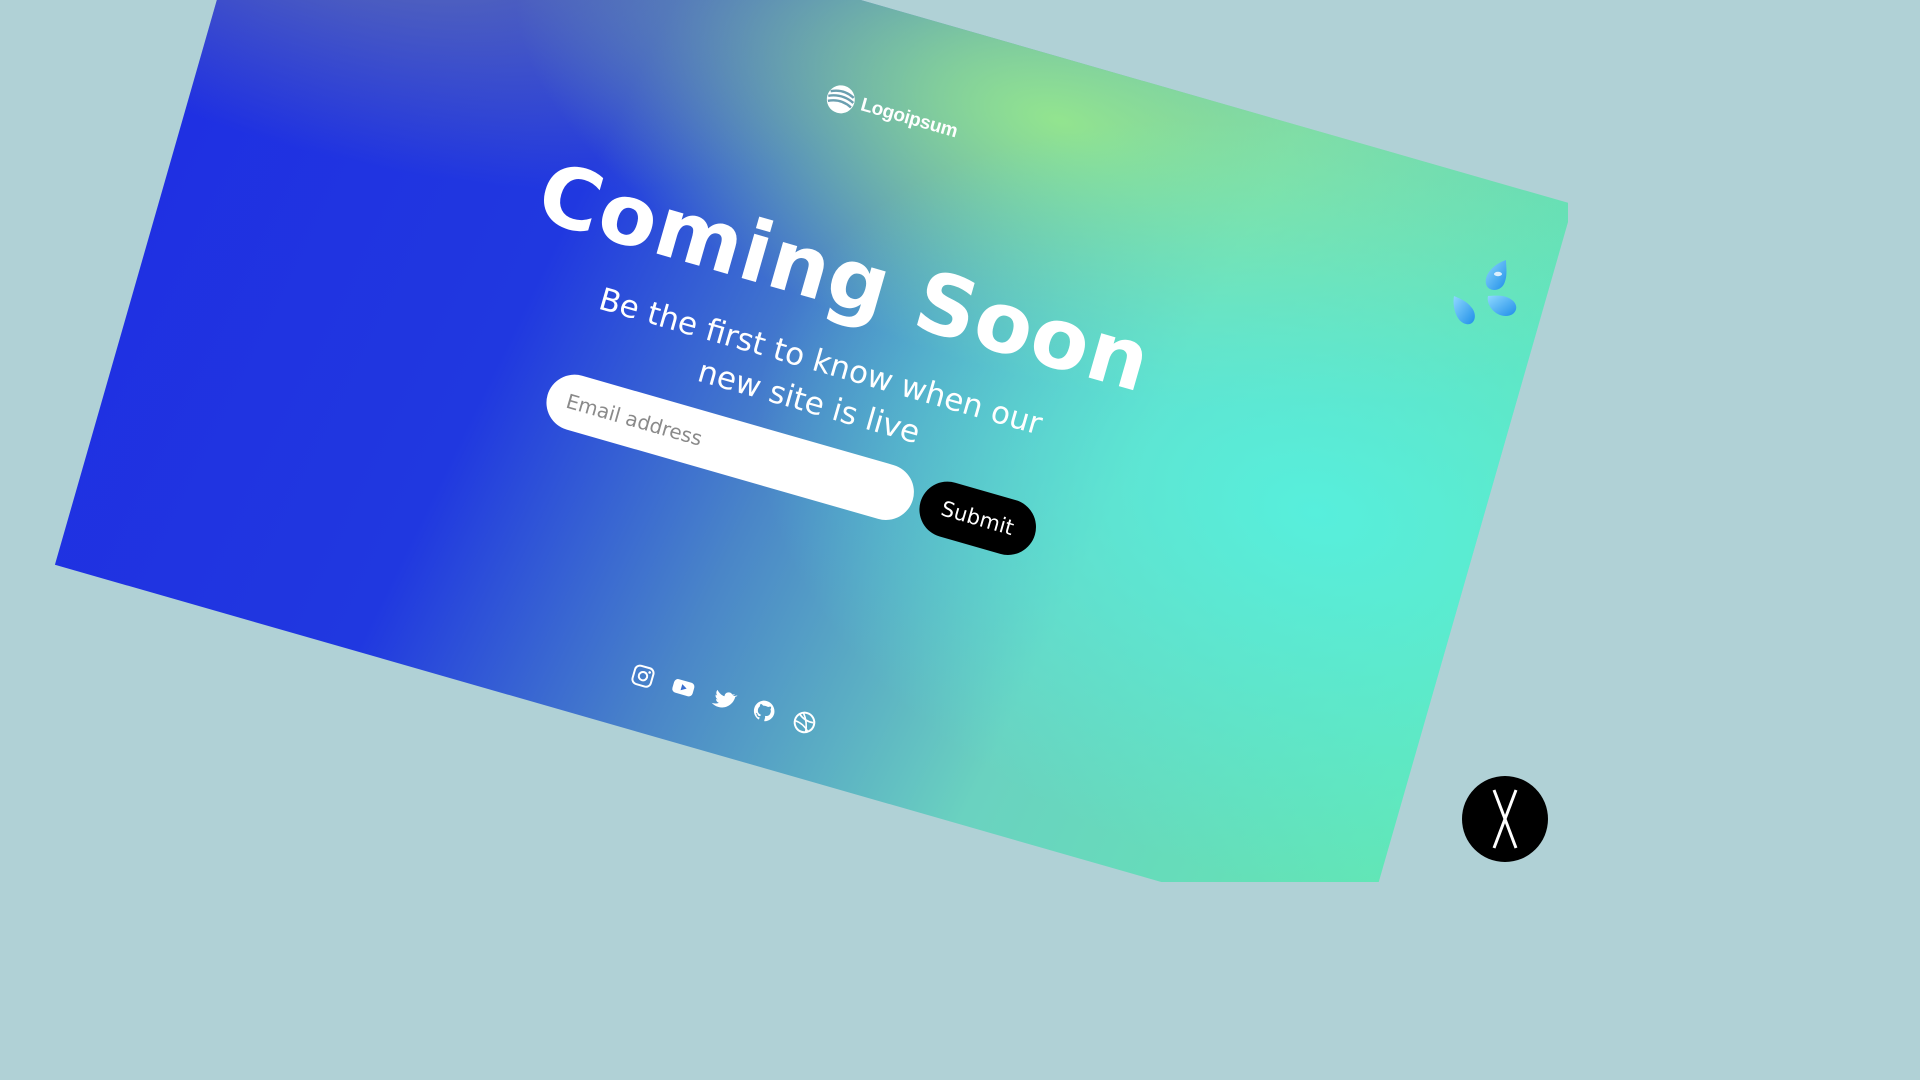  What do you see at coordinates (840, 99) in the screenshot?
I see `logo-mark-icon` at bounding box center [840, 99].